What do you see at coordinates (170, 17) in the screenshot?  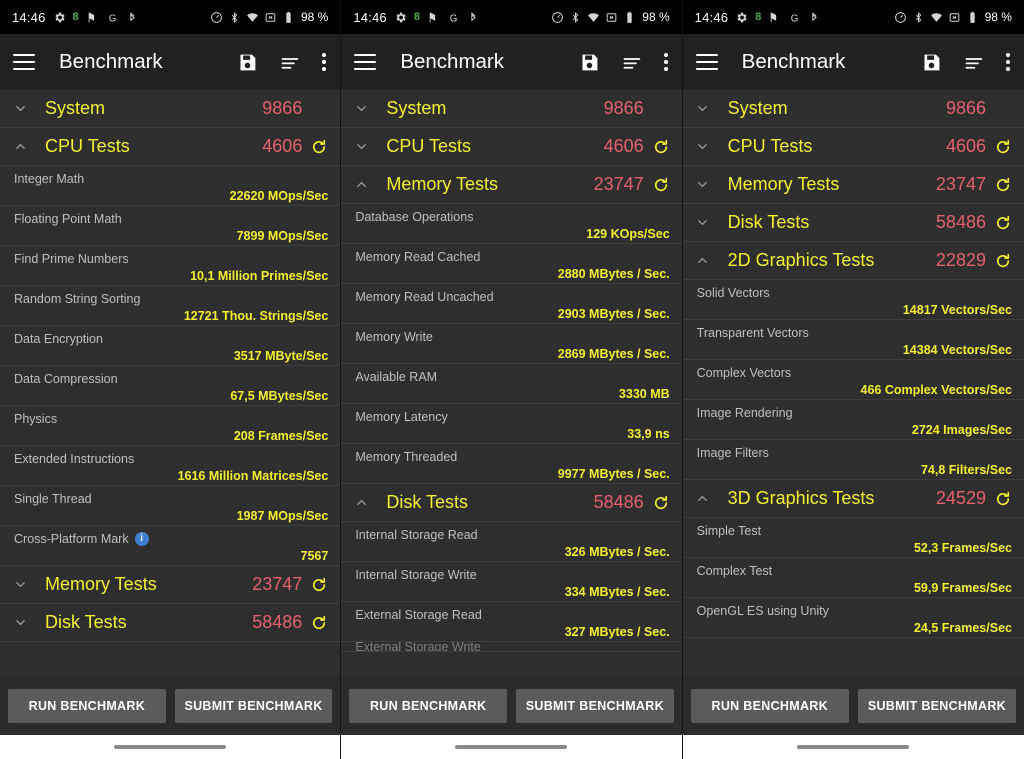 I see `android-status-bar: 14:46 8 G 98 %` at bounding box center [170, 17].